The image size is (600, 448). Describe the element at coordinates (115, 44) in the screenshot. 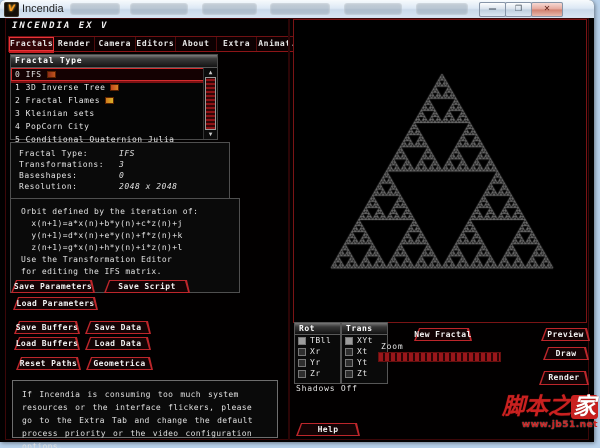

I see `tab-camera: Camera` at that location.